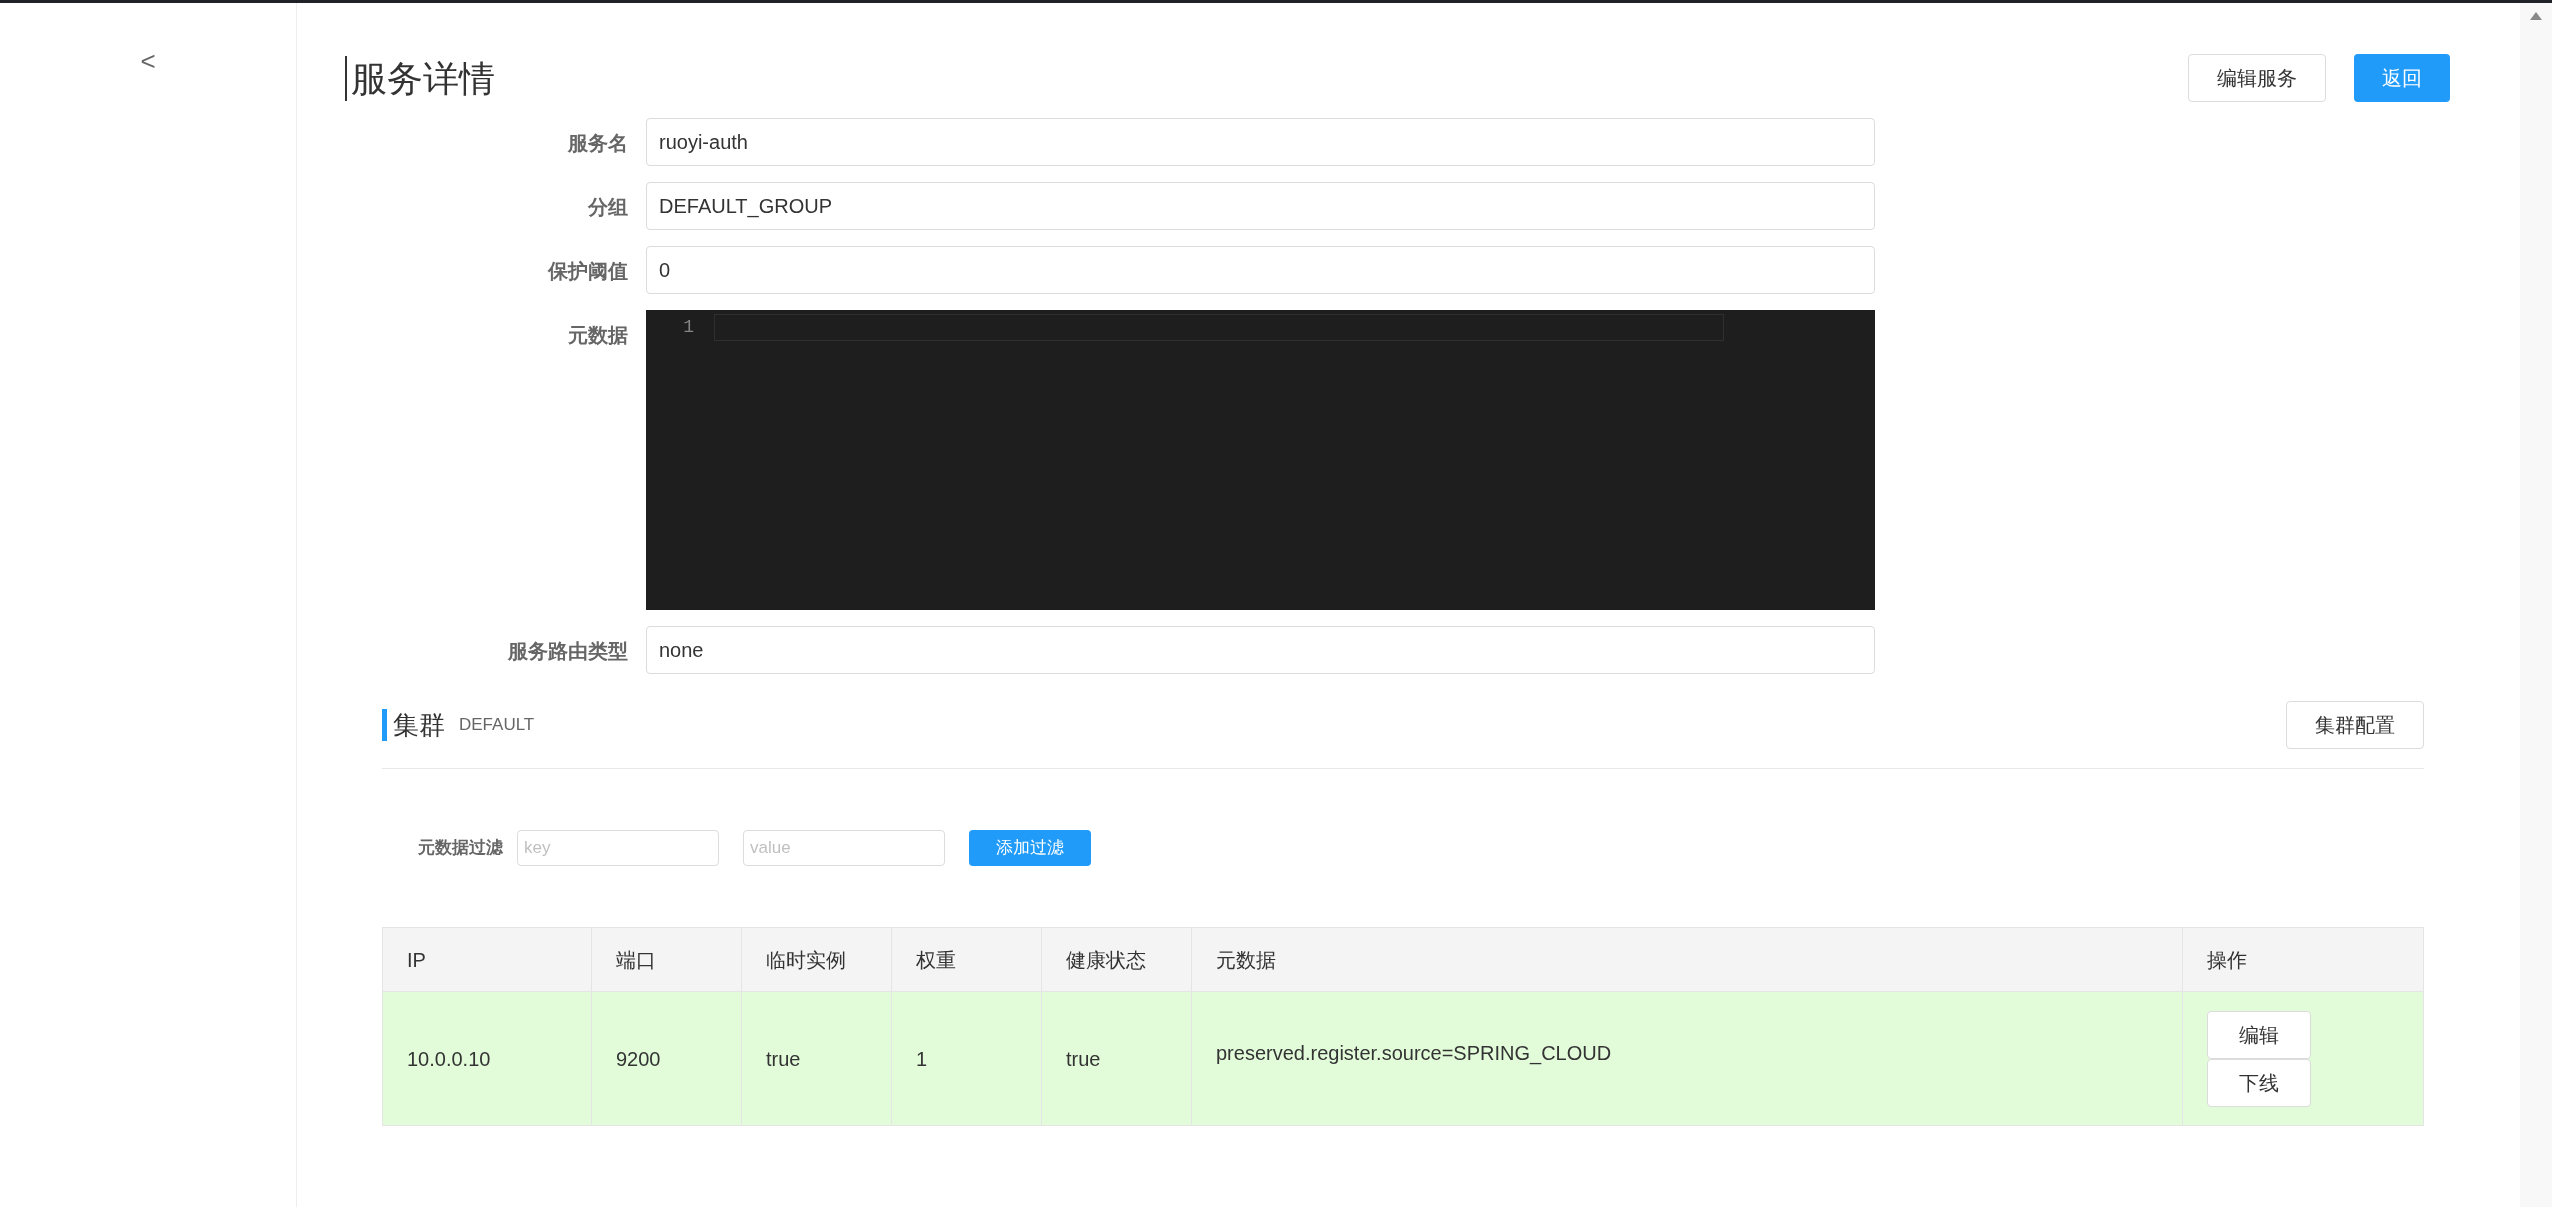 The height and width of the screenshot is (1207, 2552). I want to click on table-cell-text: 9200, so click(638, 1059).